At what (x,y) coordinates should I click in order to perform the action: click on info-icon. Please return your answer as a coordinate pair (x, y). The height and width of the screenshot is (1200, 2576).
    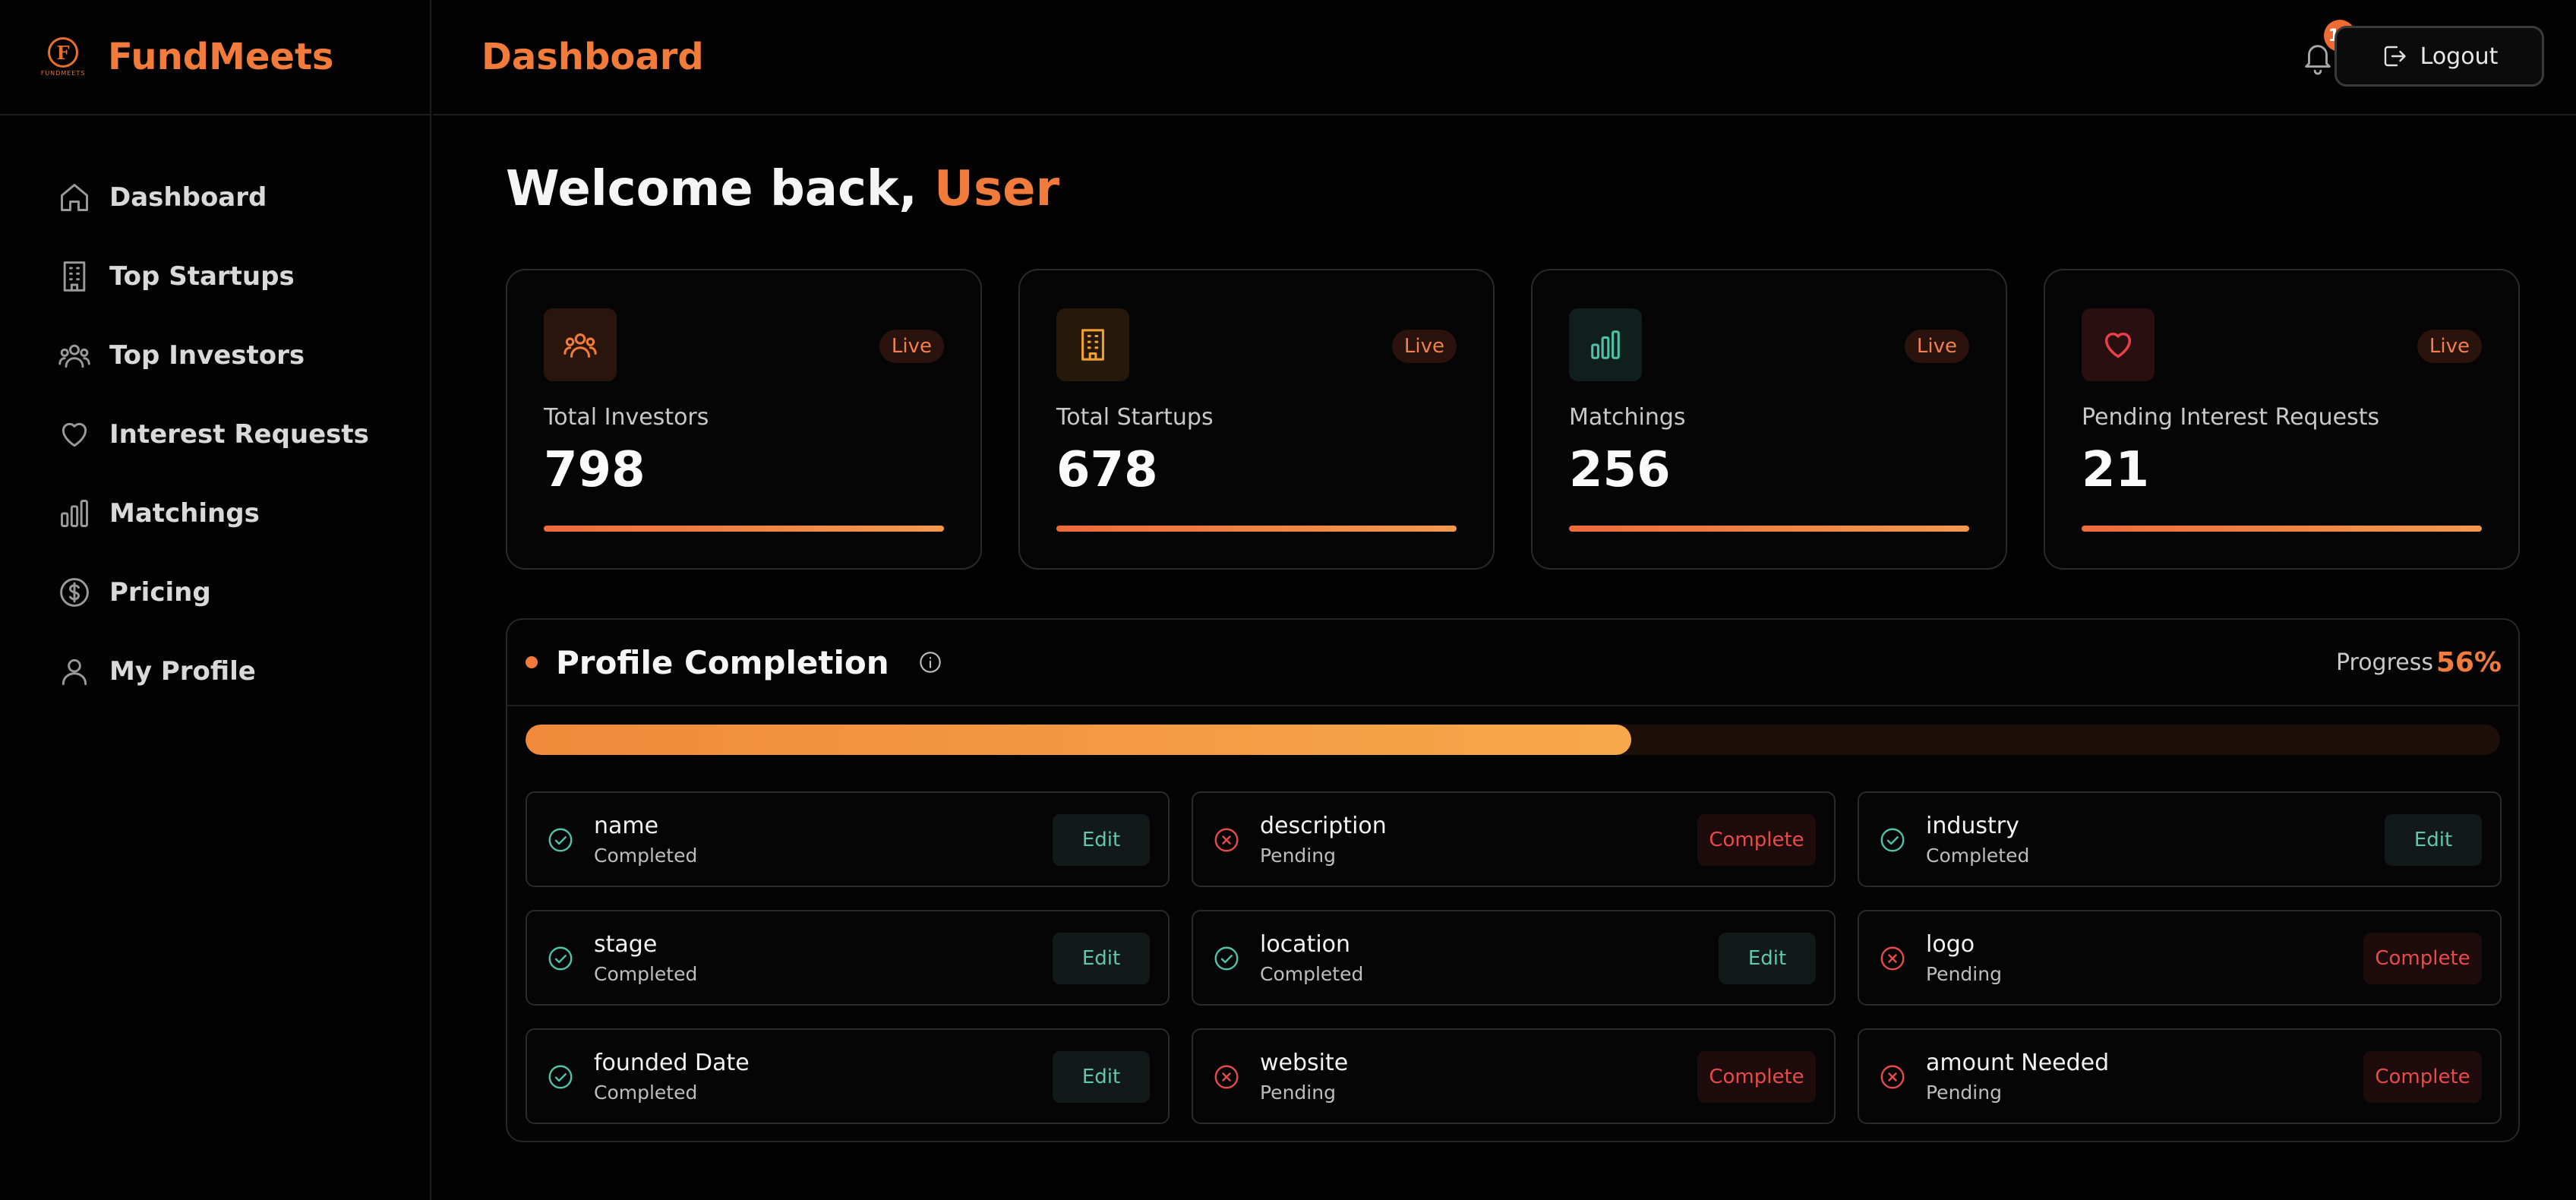
    Looking at the image, I should click on (930, 662).